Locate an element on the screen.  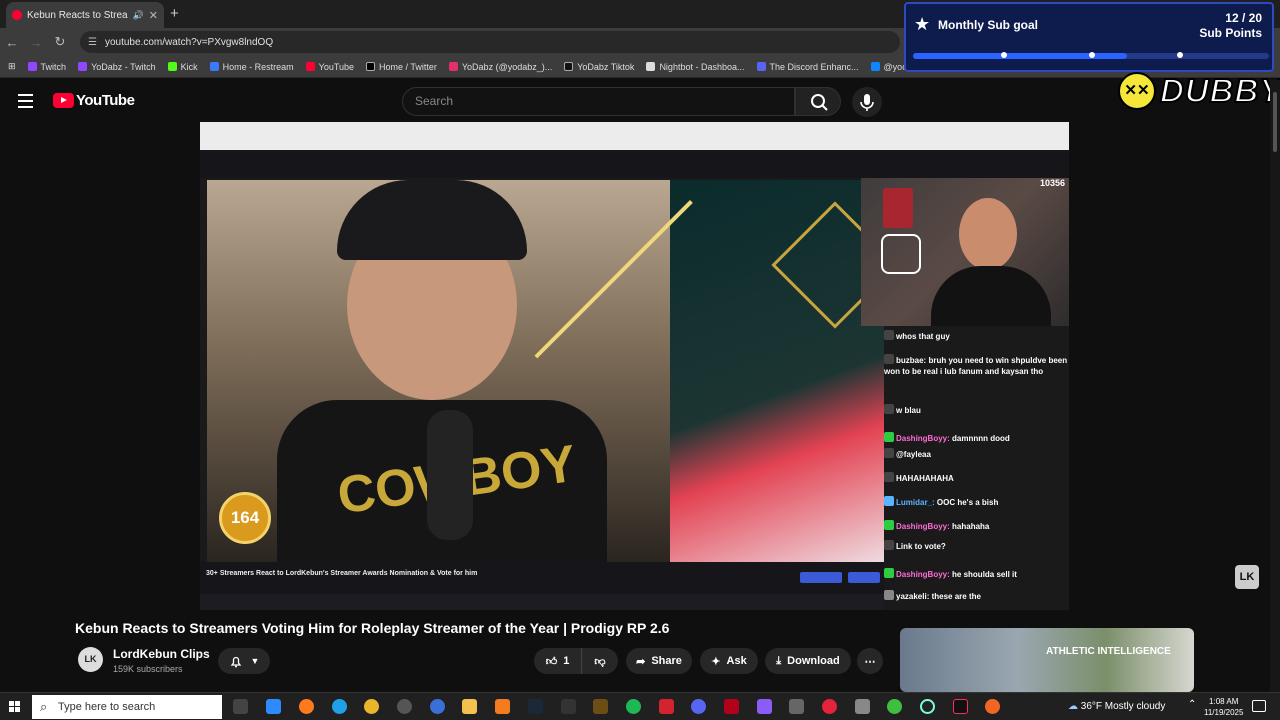
obs-icon is located at coordinates (404, 706).